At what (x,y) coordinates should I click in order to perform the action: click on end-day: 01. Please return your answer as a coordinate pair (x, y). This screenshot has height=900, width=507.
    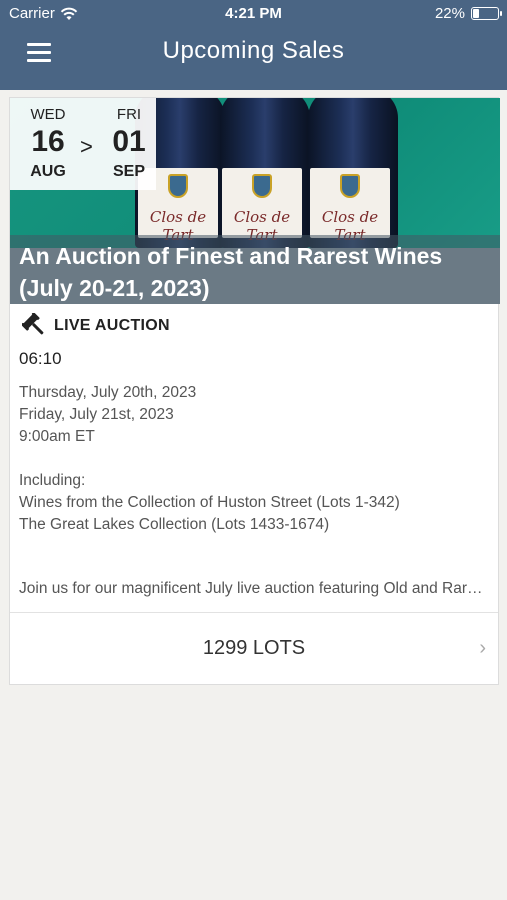
    Looking at the image, I should click on (129, 141).